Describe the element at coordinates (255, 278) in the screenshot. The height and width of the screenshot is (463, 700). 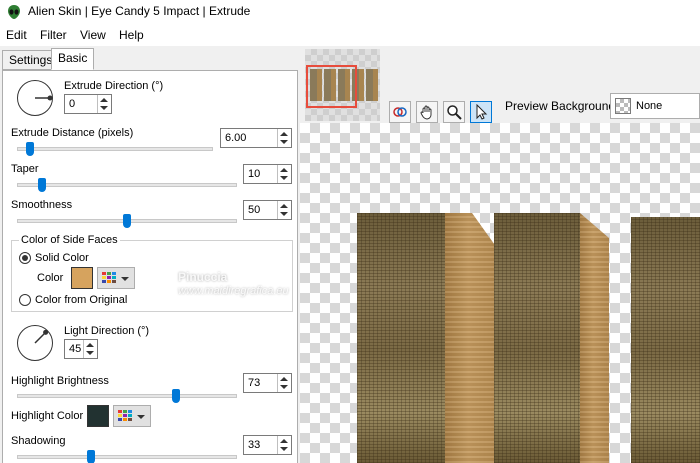
I see `watermark: Pinuccia www.maidiregrafica.eu` at that location.